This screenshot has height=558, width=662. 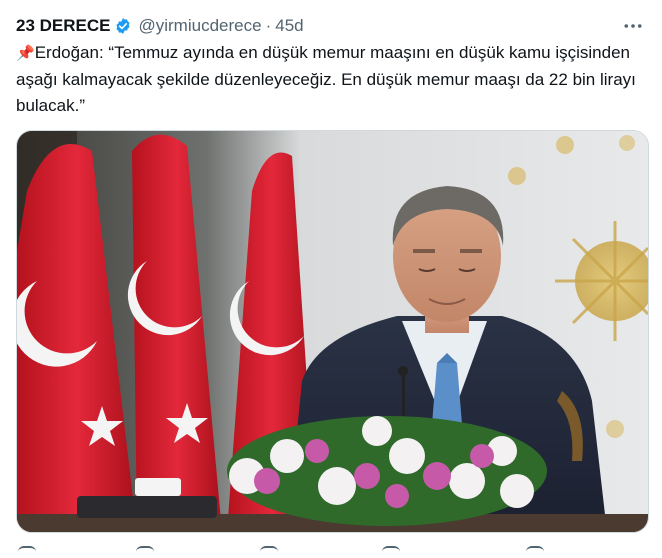 I want to click on tweet-actions, so click(x=331, y=552).